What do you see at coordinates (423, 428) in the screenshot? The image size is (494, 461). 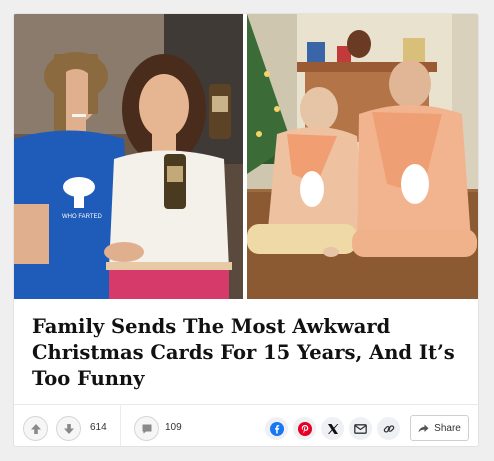 I see `share-arrow-icon` at bounding box center [423, 428].